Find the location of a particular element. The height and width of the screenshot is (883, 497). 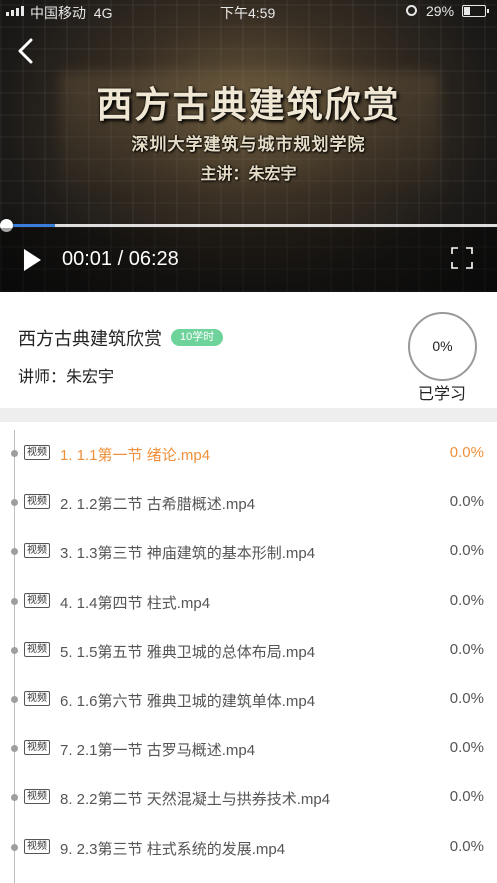

study-progress-circle: 0% is located at coordinates (442, 346).